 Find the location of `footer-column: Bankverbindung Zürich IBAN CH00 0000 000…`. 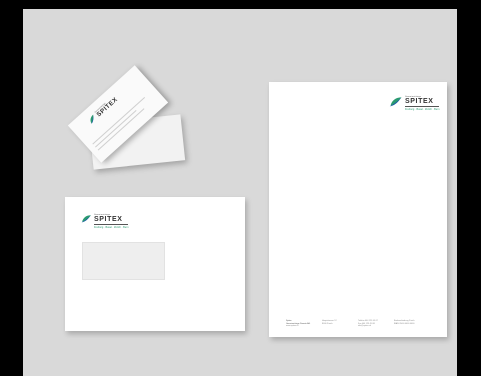

footer-column: Bankverbindung Zürich IBAN CH00 0000 000… is located at coordinates (408, 324).